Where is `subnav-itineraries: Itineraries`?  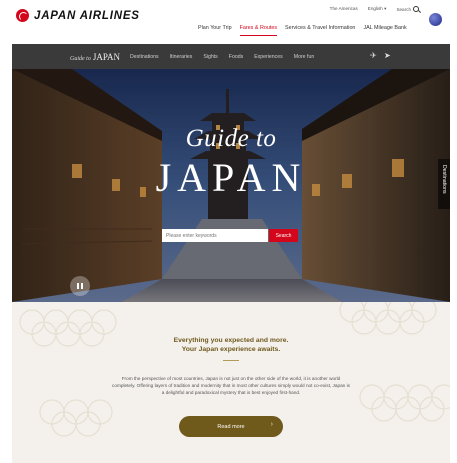 subnav-itineraries: Itineraries is located at coordinates (181, 57).